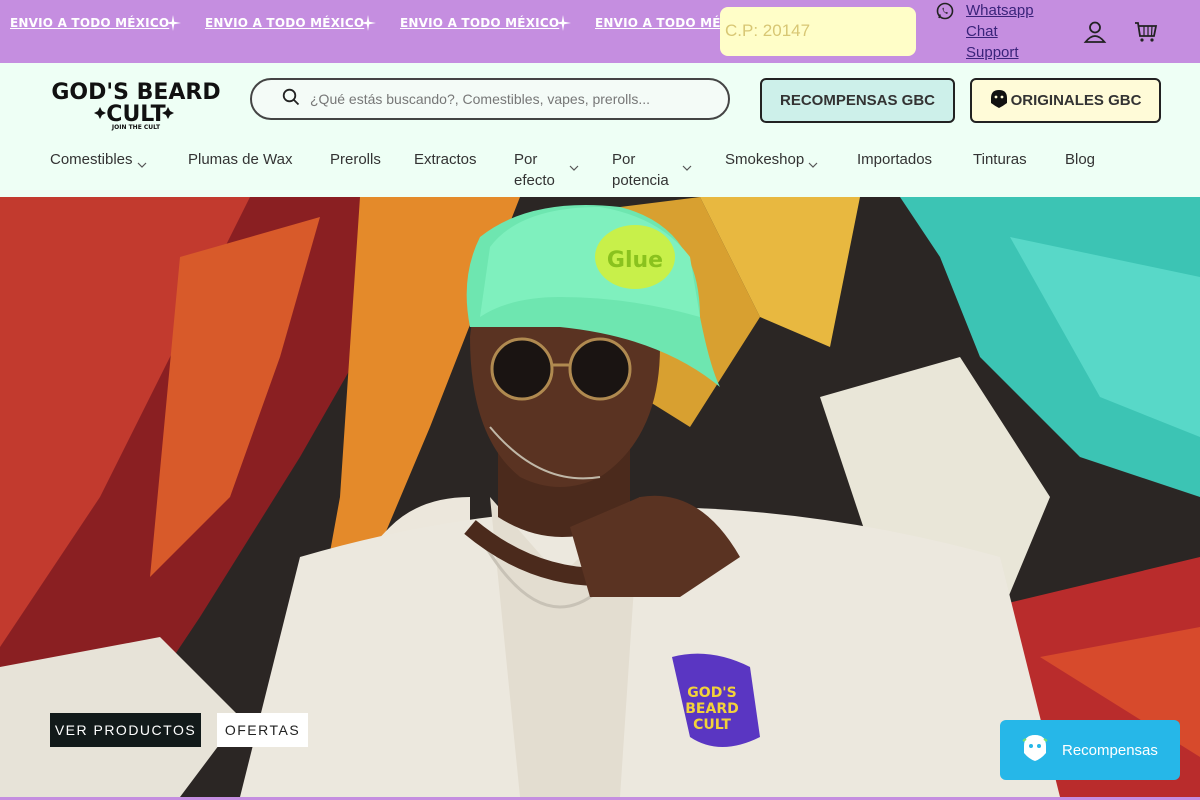 The image size is (1200, 800). Describe the element at coordinates (1035, 750) in the screenshot. I see `gift-icon` at that location.